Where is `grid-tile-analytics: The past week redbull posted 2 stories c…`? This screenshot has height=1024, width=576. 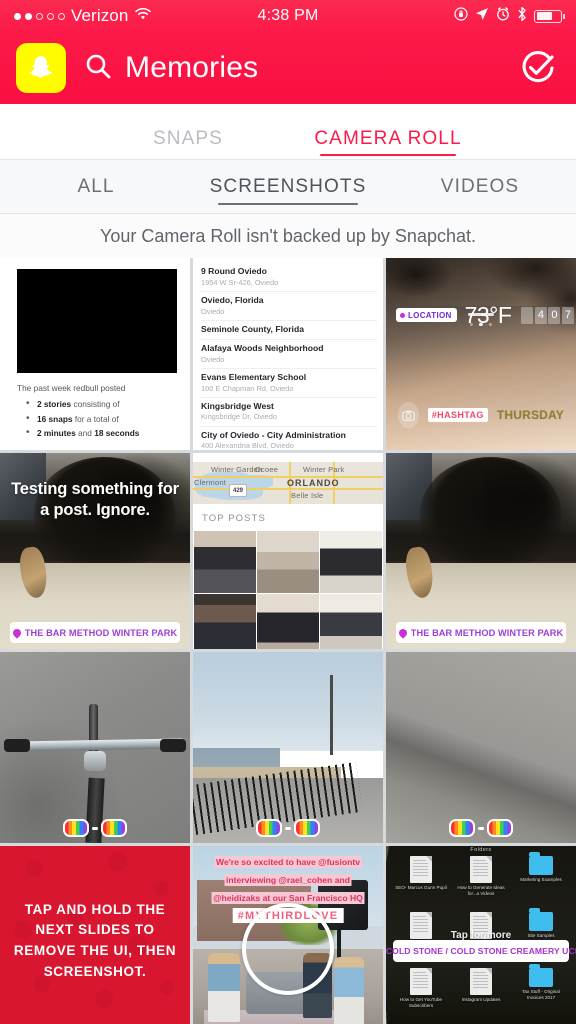 grid-tile-analytics: The past week redbull posted 2 stories c… is located at coordinates (95, 354).